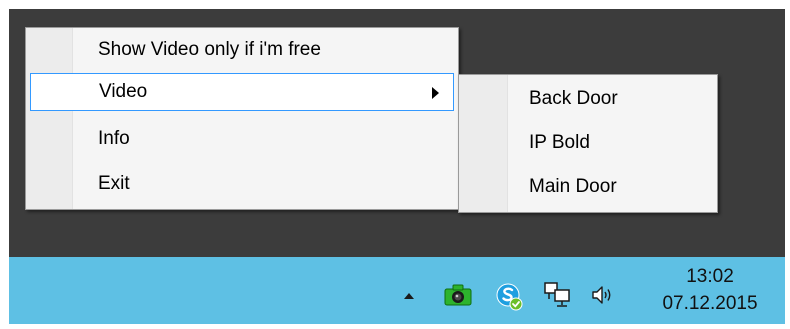  I want to click on submenu-item-label: Main Door, so click(573, 186).